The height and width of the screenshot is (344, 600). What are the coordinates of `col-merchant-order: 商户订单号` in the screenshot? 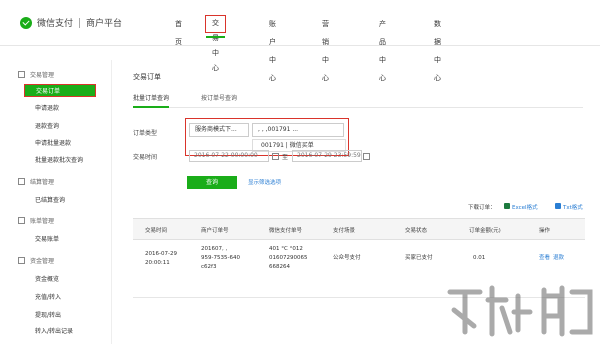 It's located at (215, 231).